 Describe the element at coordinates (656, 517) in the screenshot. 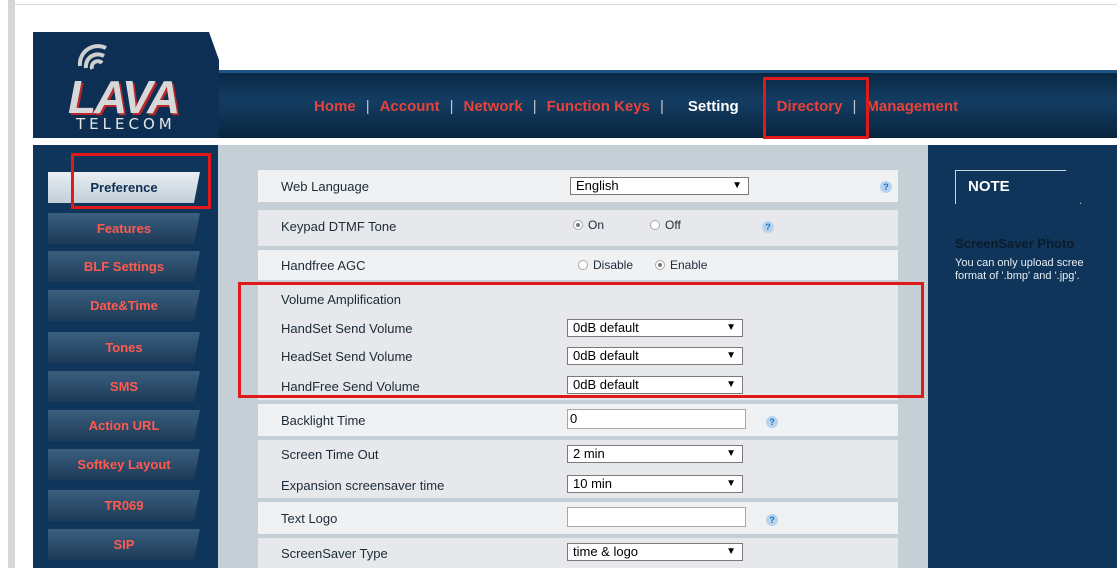

I see `input-text-logo` at that location.